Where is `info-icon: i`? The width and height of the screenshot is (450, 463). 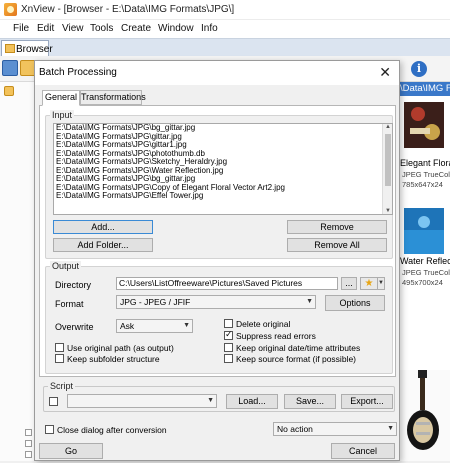 info-icon: i is located at coordinates (419, 69).